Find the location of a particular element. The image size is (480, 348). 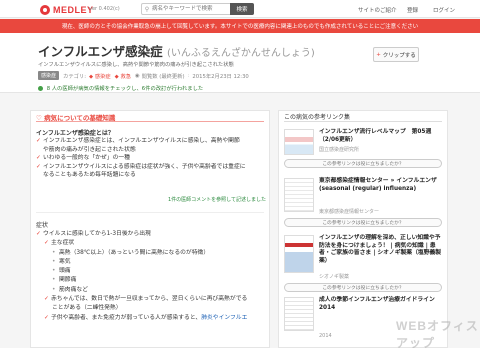

list-item: ✓ 主な症状 is located at coordinates (150, 243).